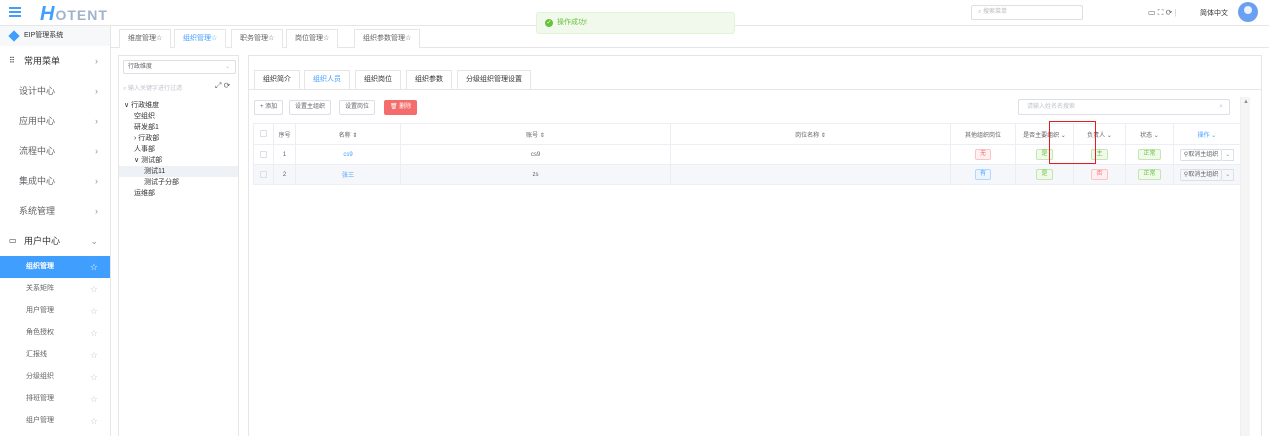 Image resolution: width=1269 pixels, height=436 pixels. I want to click on sidebar-group-design: 设计中心 ›, so click(55, 91).